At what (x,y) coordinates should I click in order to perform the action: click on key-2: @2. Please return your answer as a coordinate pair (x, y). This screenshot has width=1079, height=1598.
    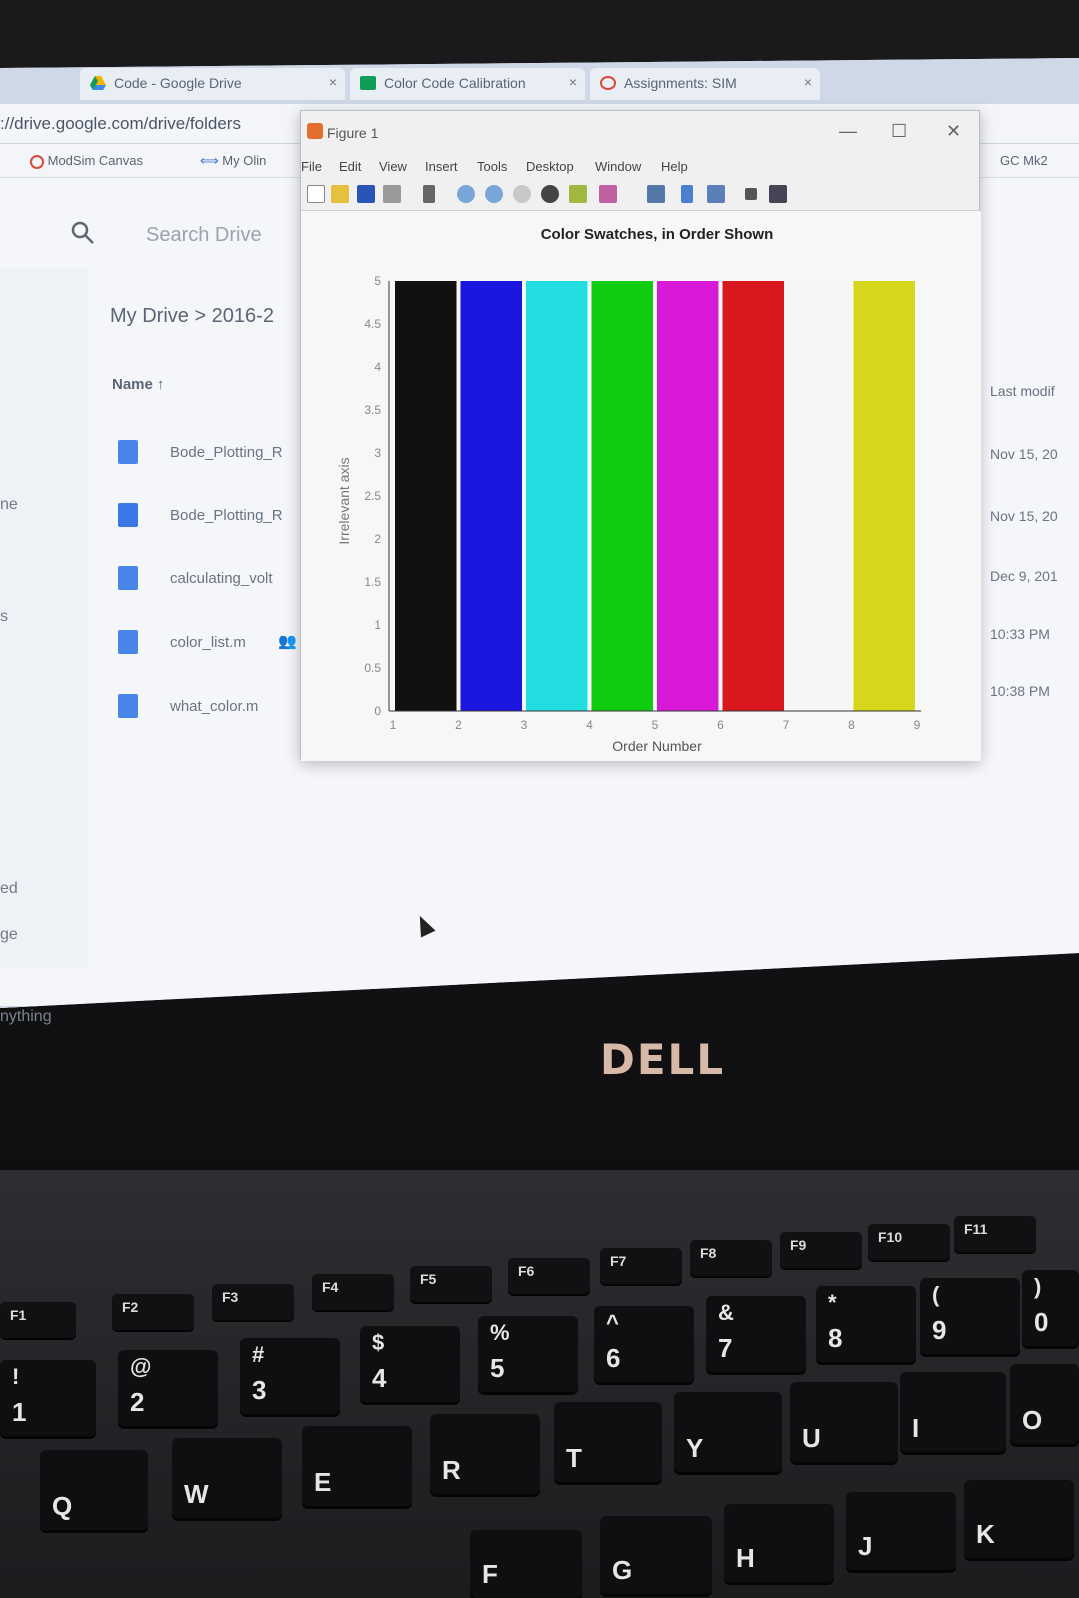
    Looking at the image, I should click on (168, 1388).